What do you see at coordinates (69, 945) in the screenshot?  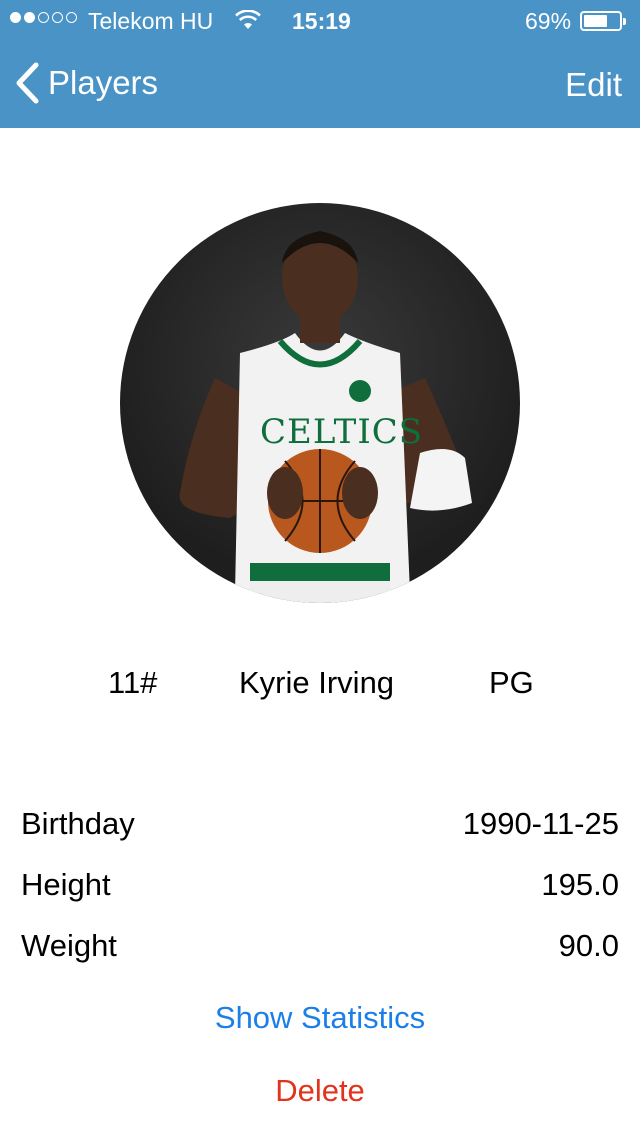 I see `weight-label: Weight` at bounding box center [69, 945].